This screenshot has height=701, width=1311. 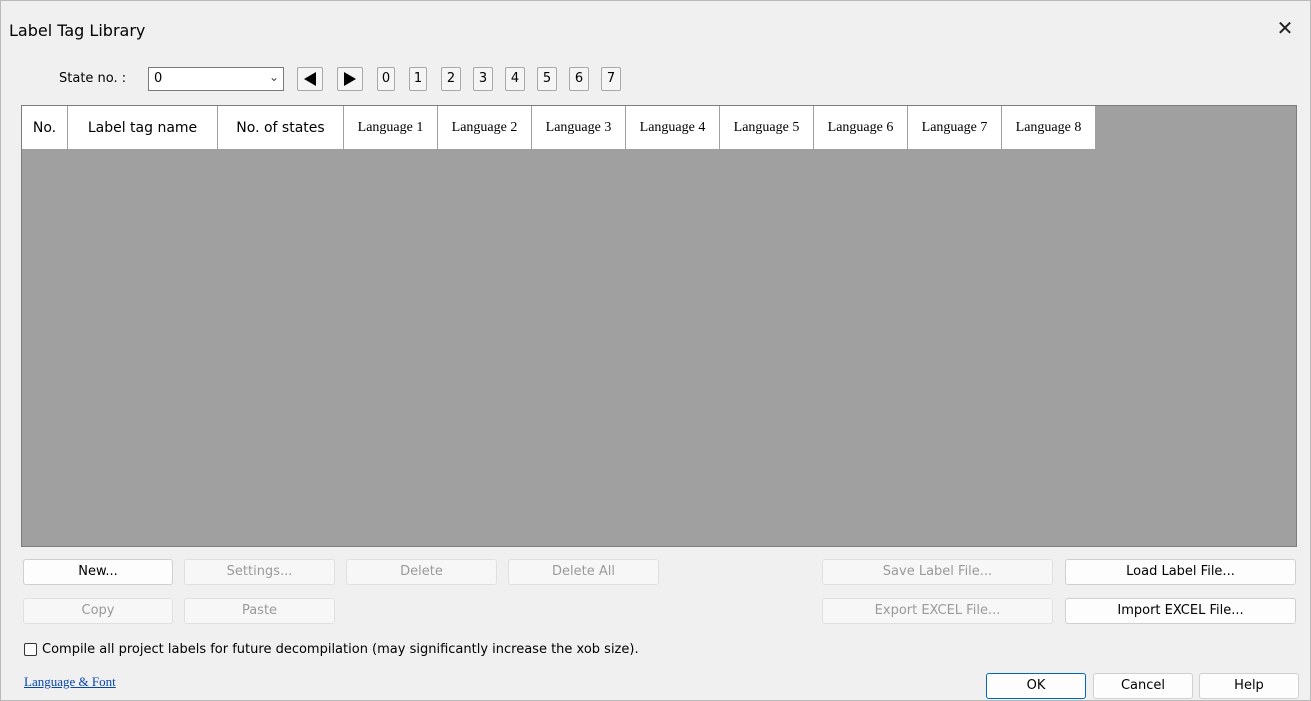 I want to click on column-header-language-4: Language 4, so click(x=673, y=127).